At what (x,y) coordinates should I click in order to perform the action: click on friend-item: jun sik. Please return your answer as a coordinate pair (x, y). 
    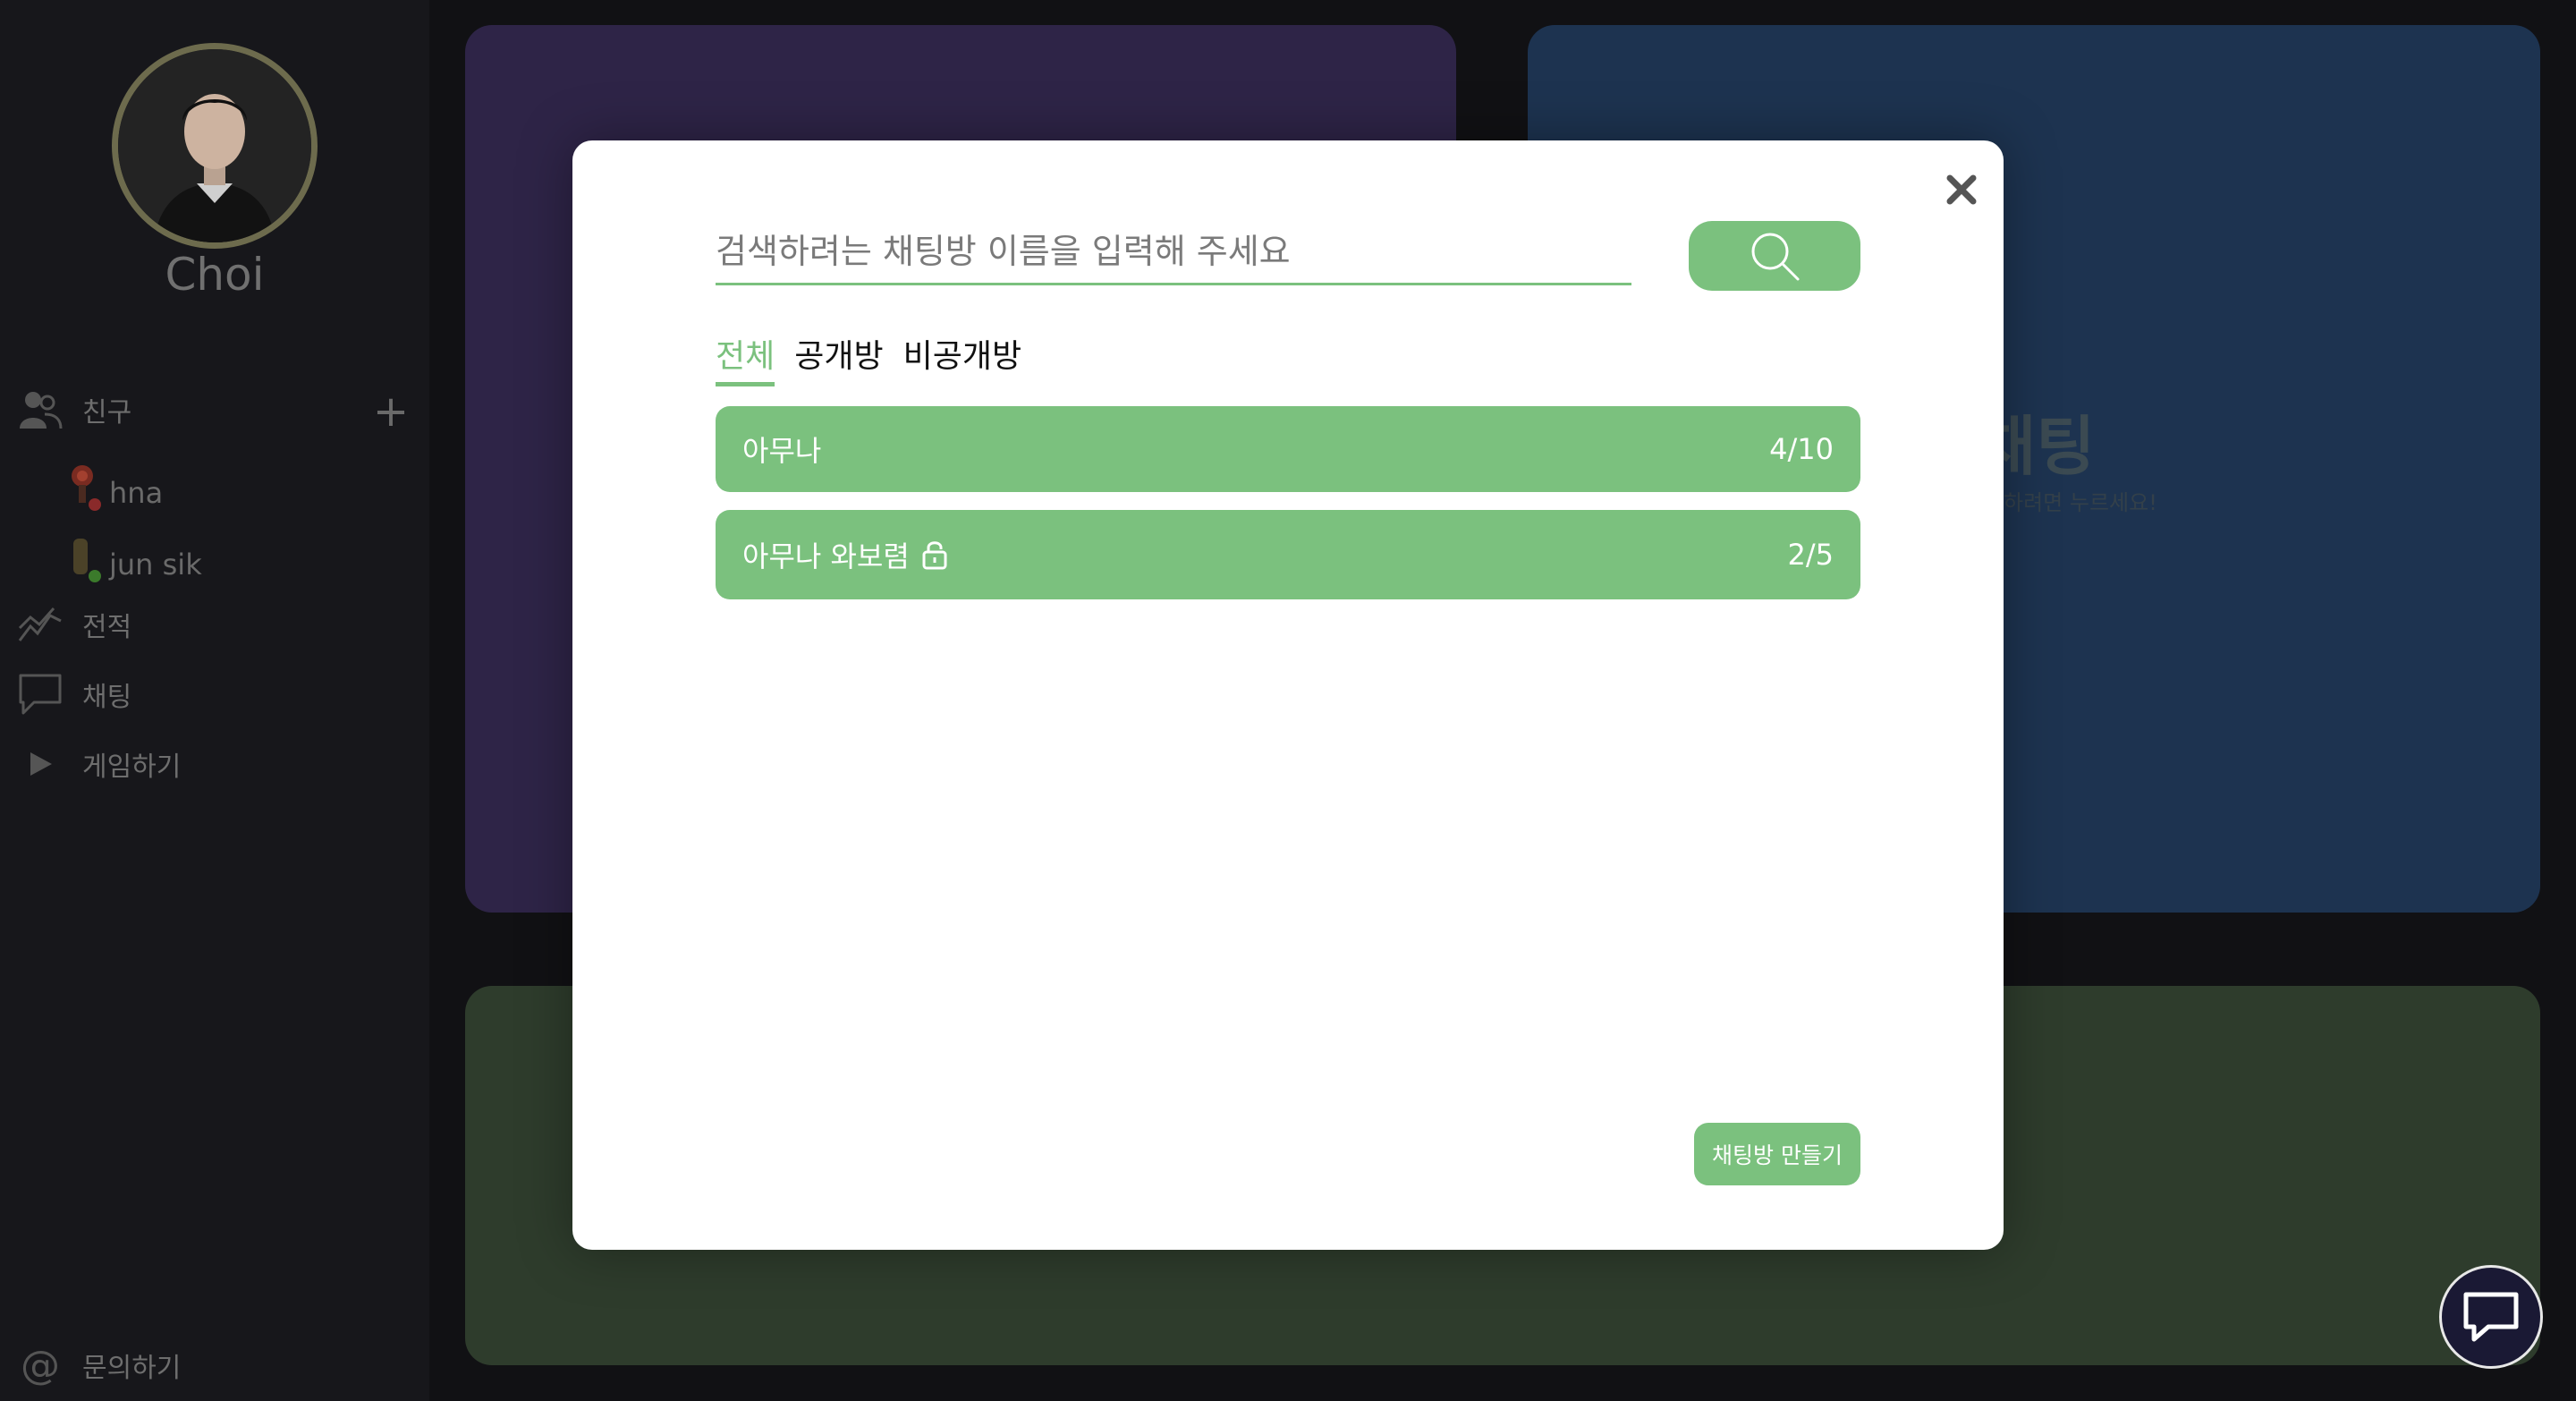
    Looking at the image, I should click on (132, 556).